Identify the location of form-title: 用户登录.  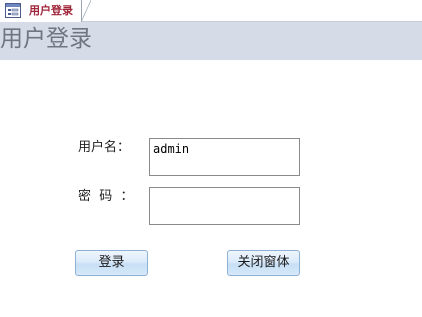
(46, 39).